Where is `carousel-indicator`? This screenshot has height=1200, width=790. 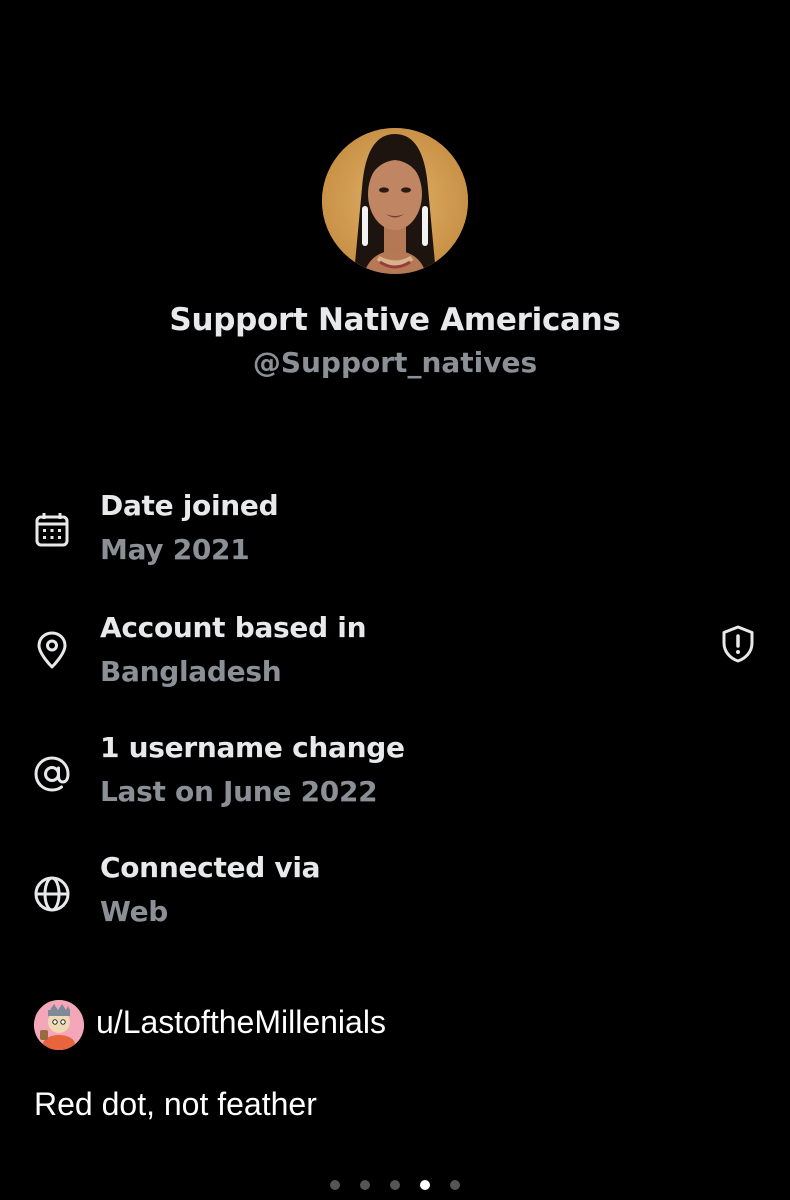
carousel-indicator is located at coordinates (395, 1185).